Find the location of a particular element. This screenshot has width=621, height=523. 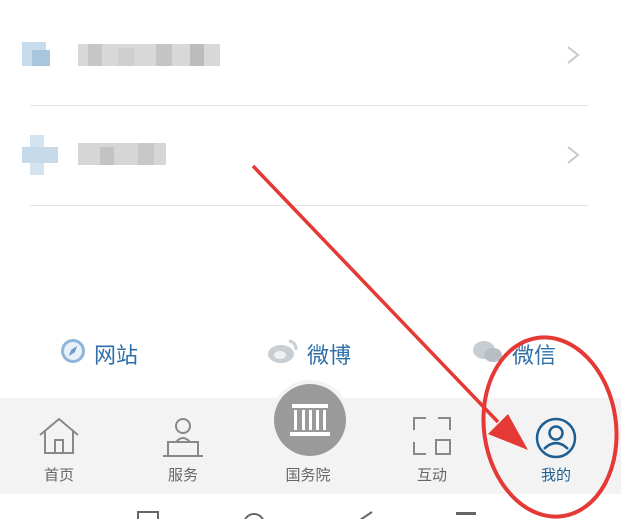

tab-label: 国务院 is located at coordinates (308, 475).